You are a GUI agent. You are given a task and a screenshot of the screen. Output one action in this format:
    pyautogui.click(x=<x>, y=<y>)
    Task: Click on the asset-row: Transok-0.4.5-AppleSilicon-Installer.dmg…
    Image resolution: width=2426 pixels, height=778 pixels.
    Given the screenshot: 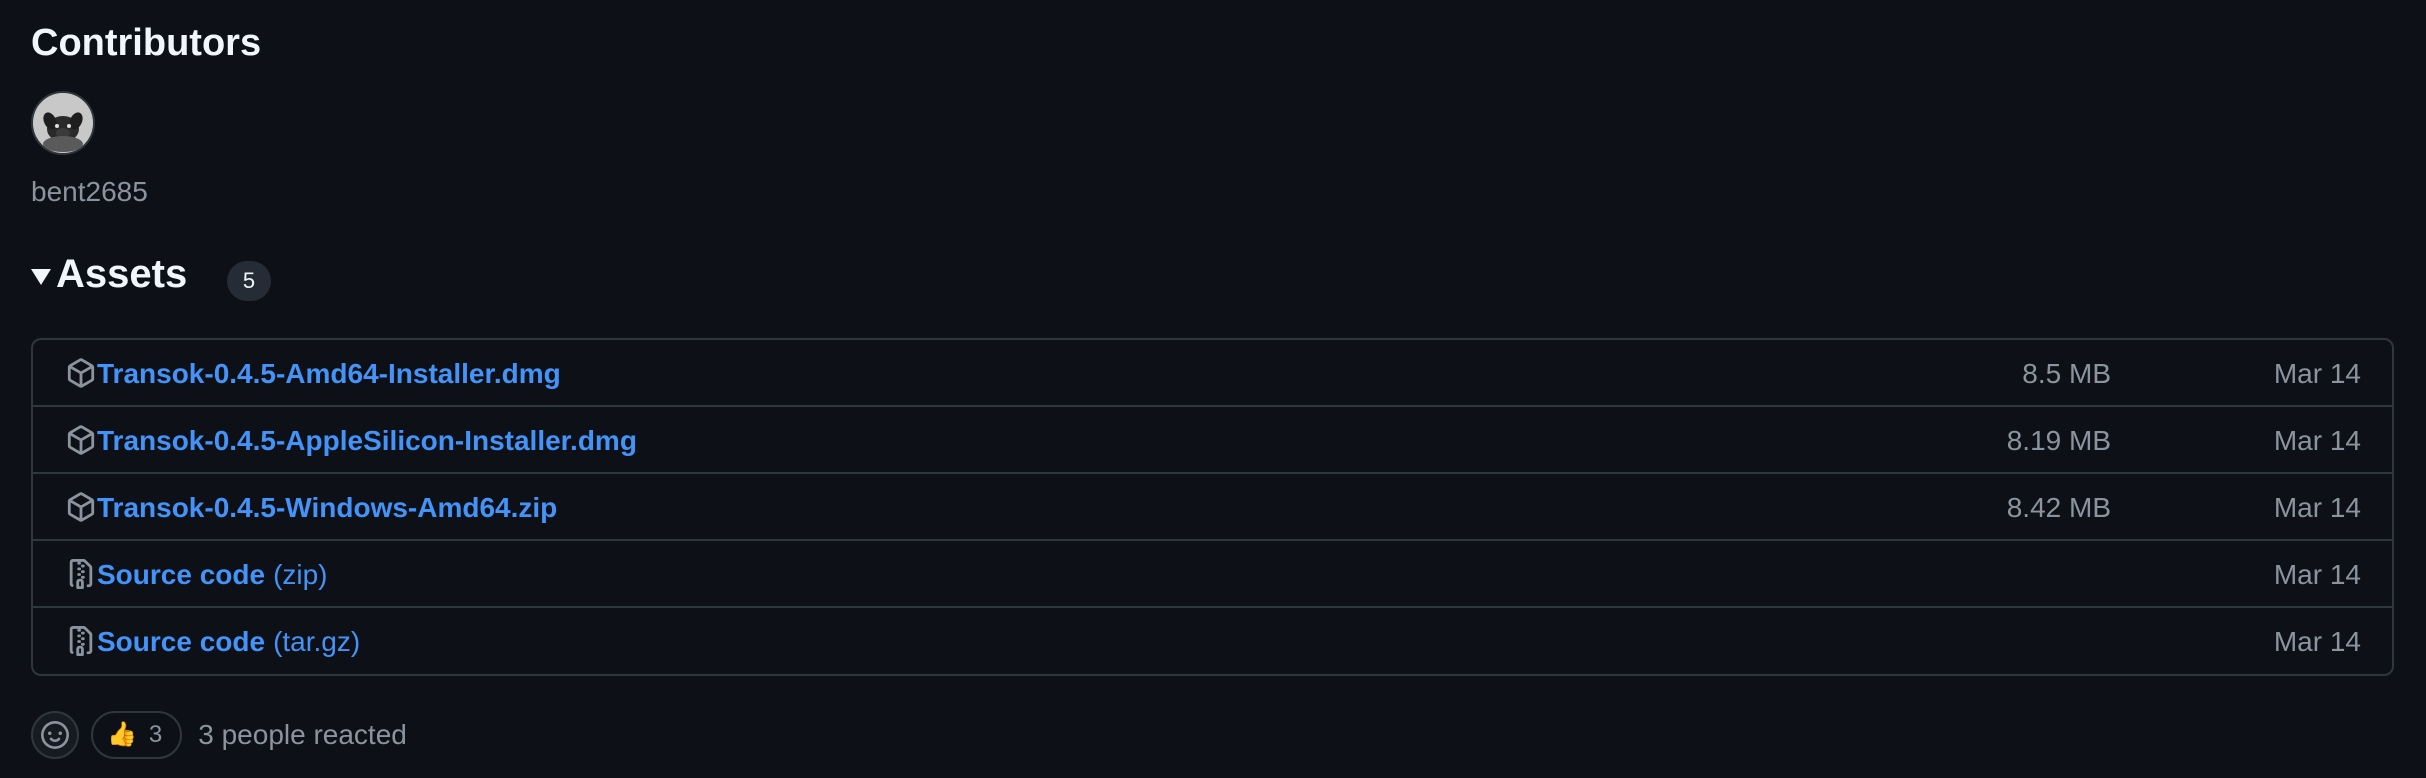 What is the action you would take?
    pyautogui.click(x=1212, y=440)
    